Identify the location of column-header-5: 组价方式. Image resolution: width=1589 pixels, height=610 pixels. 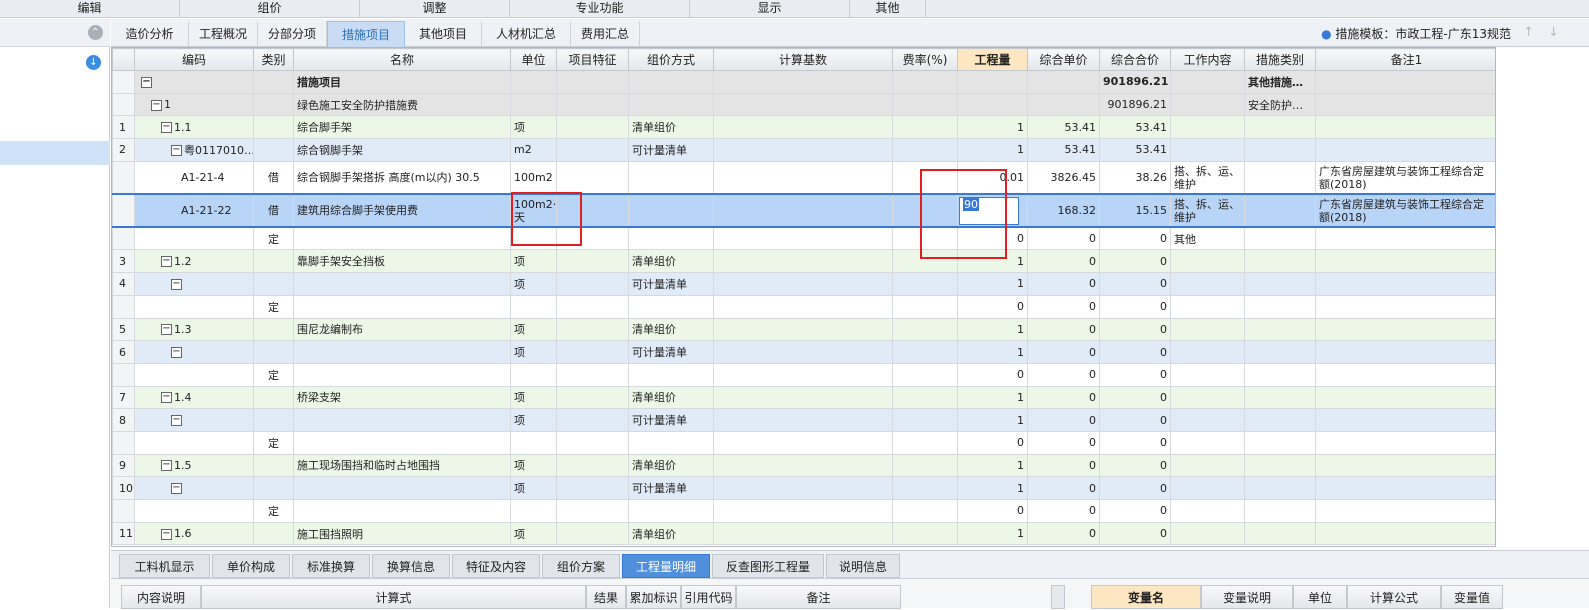
(671, 59).